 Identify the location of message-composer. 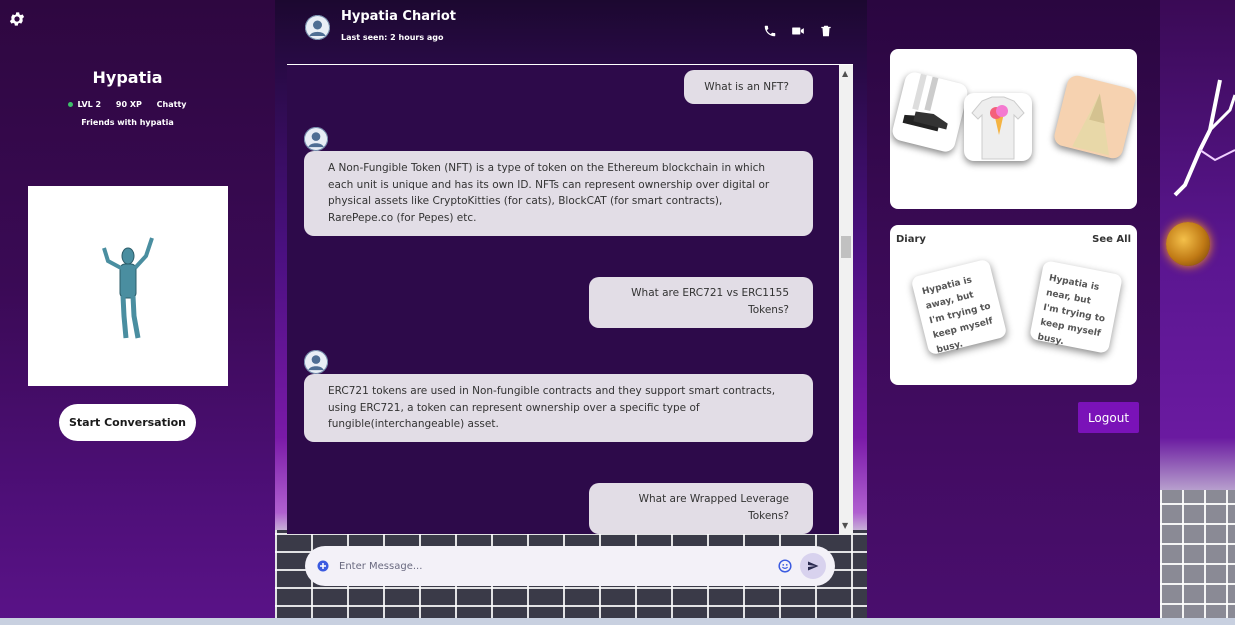
(570, 566).